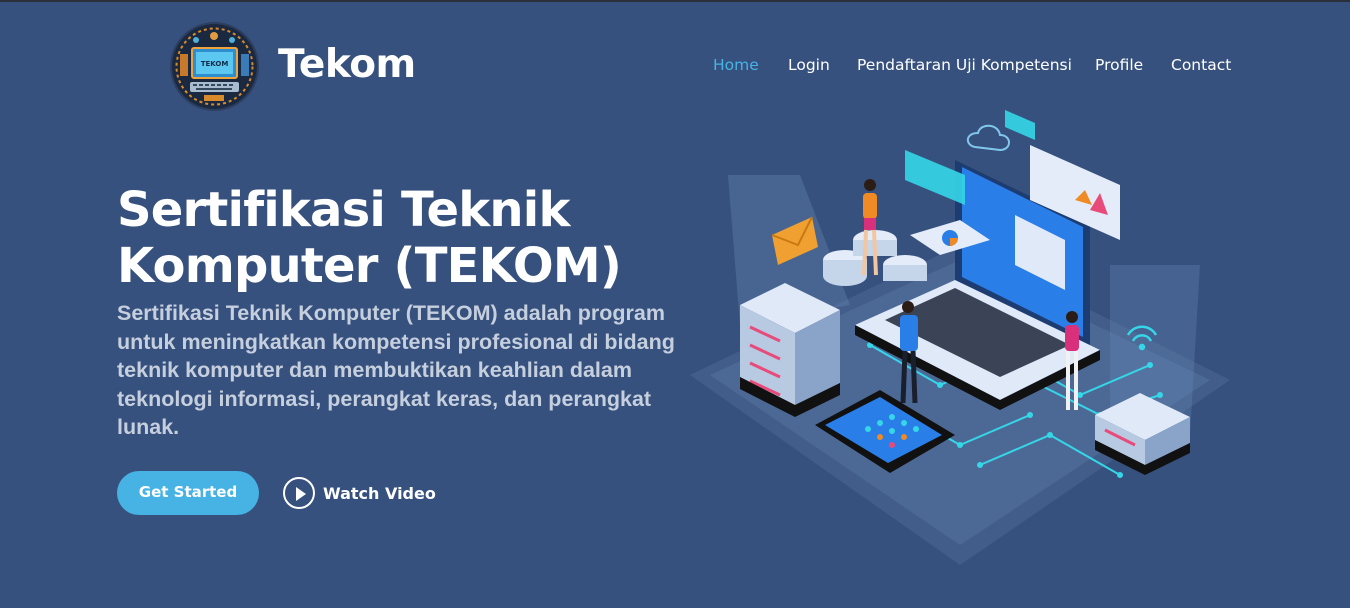 This screenshot has height=608, width=1350. Describe the element at coordinates (188, 493) in the screenshot. I see `get-started-button: Get Started` at that location.